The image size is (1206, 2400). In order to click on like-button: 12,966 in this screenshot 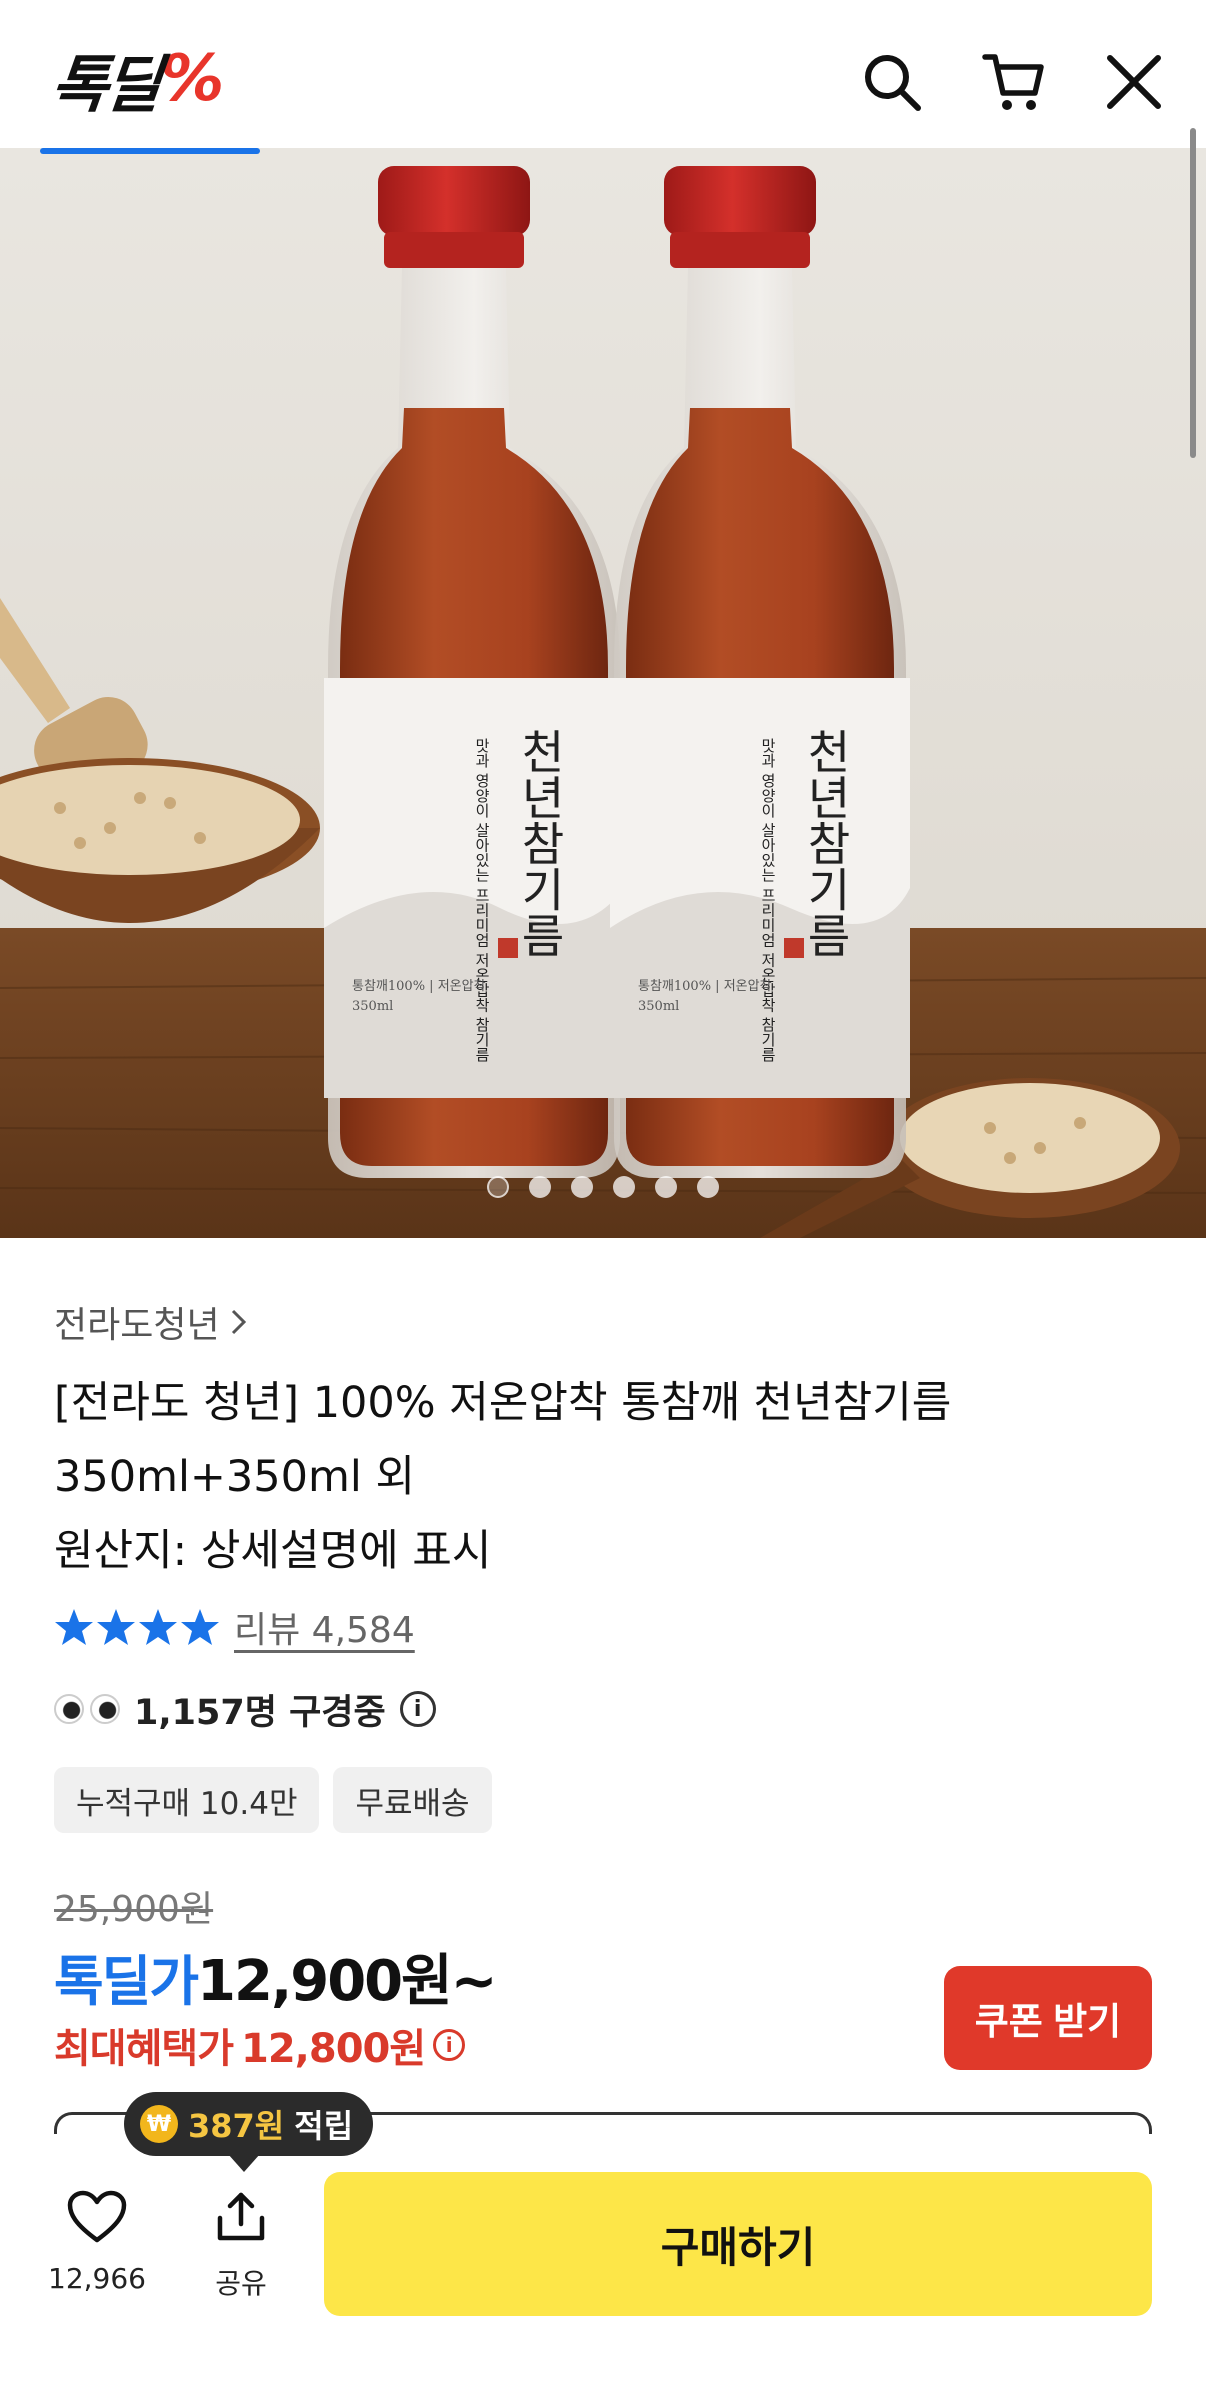, I will do `click(97, 2242)`.